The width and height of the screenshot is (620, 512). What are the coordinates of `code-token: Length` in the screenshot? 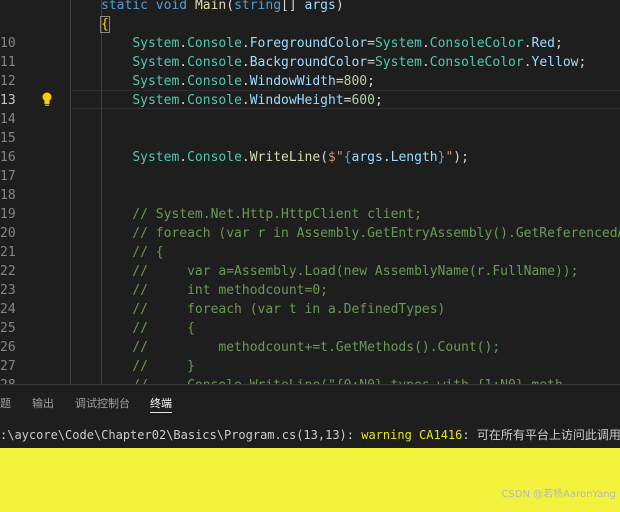 It's located at (414, 157).